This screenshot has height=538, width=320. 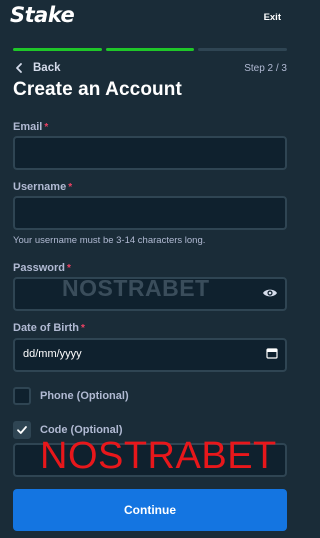 What do you see at coordinates (272, 17) in the screenshot?
I see `exit-button: Exit` at bounding box center [272, 17].